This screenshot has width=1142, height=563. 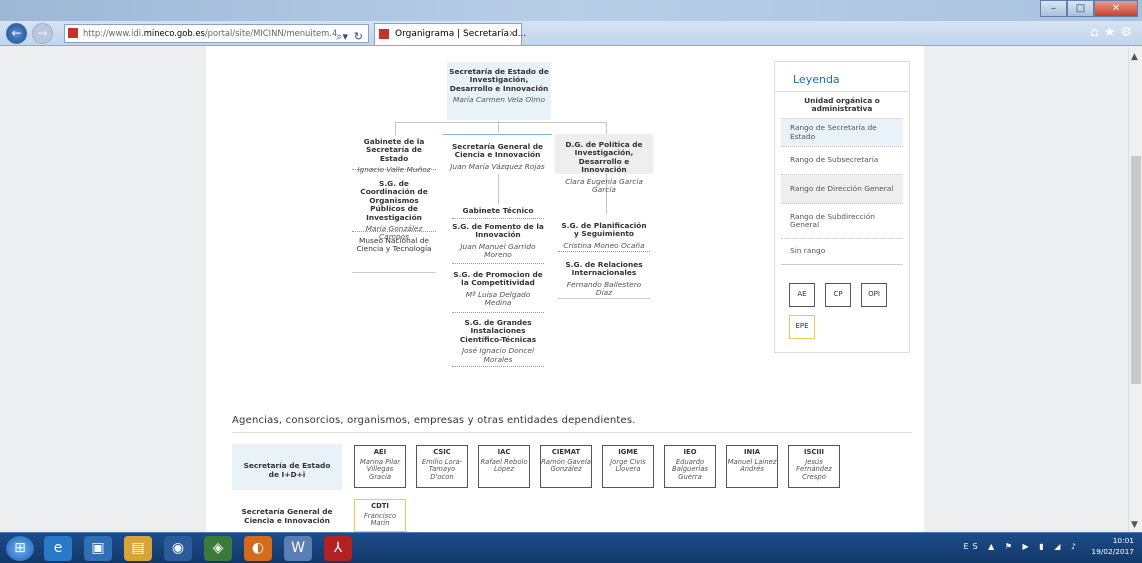 I want to click on node-person: Fernando Ballestero Díaz, so click(x=604, y=288).